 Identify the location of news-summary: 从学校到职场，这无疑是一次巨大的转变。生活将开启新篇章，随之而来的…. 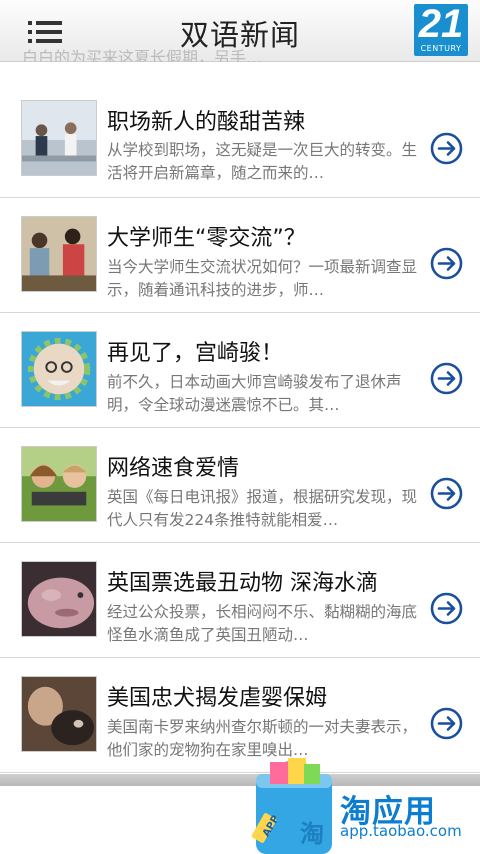
(262, 161).